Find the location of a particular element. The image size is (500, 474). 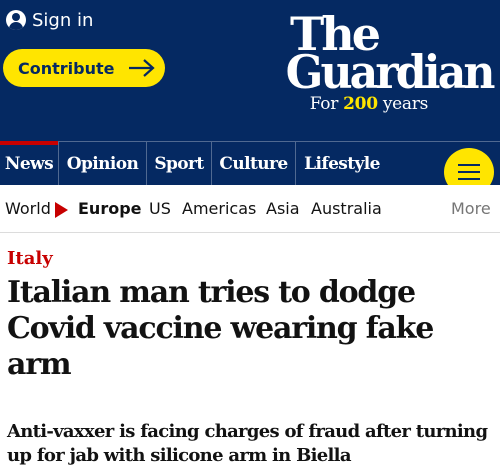

pillar-culture-label: Culture is located at coordinates (253, 163).